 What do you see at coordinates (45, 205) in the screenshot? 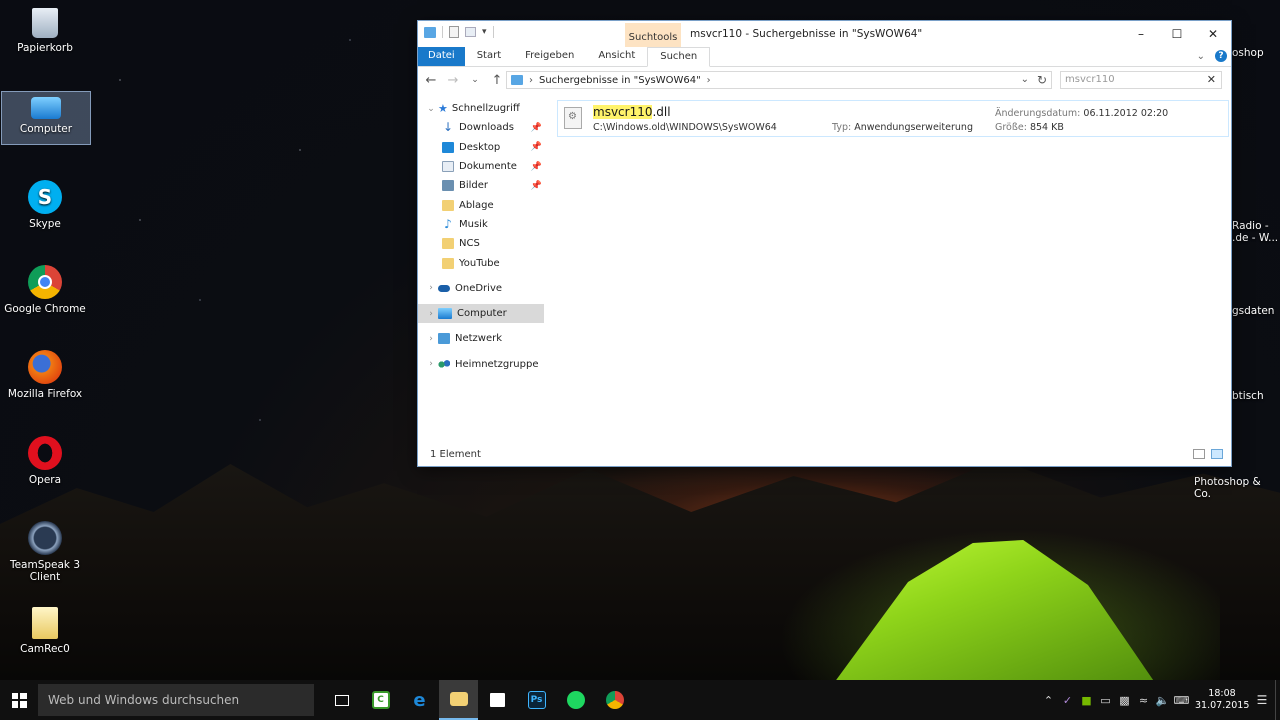
I see `desktop-icon-skype: S Skype` at bounding box center [45, 205].